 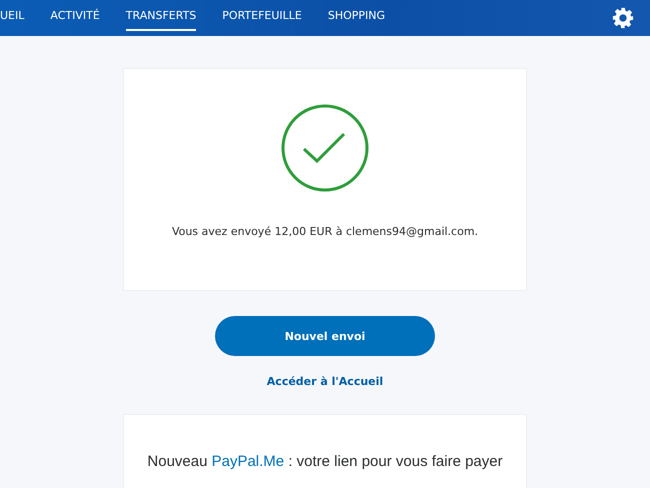 What do you see at coordinates (325, 381) in the screenshot?
I see `home-link: Accéder à l'Accueil` at bounding box center [325, 381].